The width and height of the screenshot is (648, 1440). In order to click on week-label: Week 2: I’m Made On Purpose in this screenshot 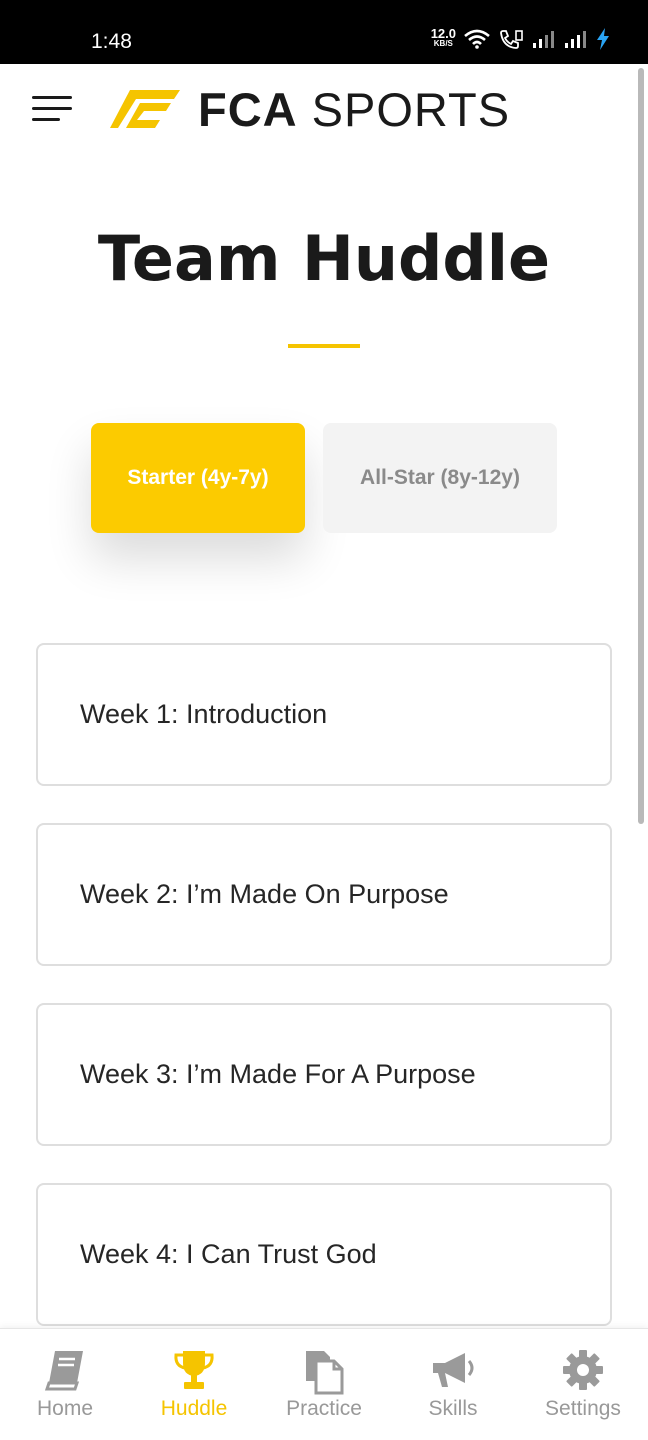, I will do `click(264, 894)`.